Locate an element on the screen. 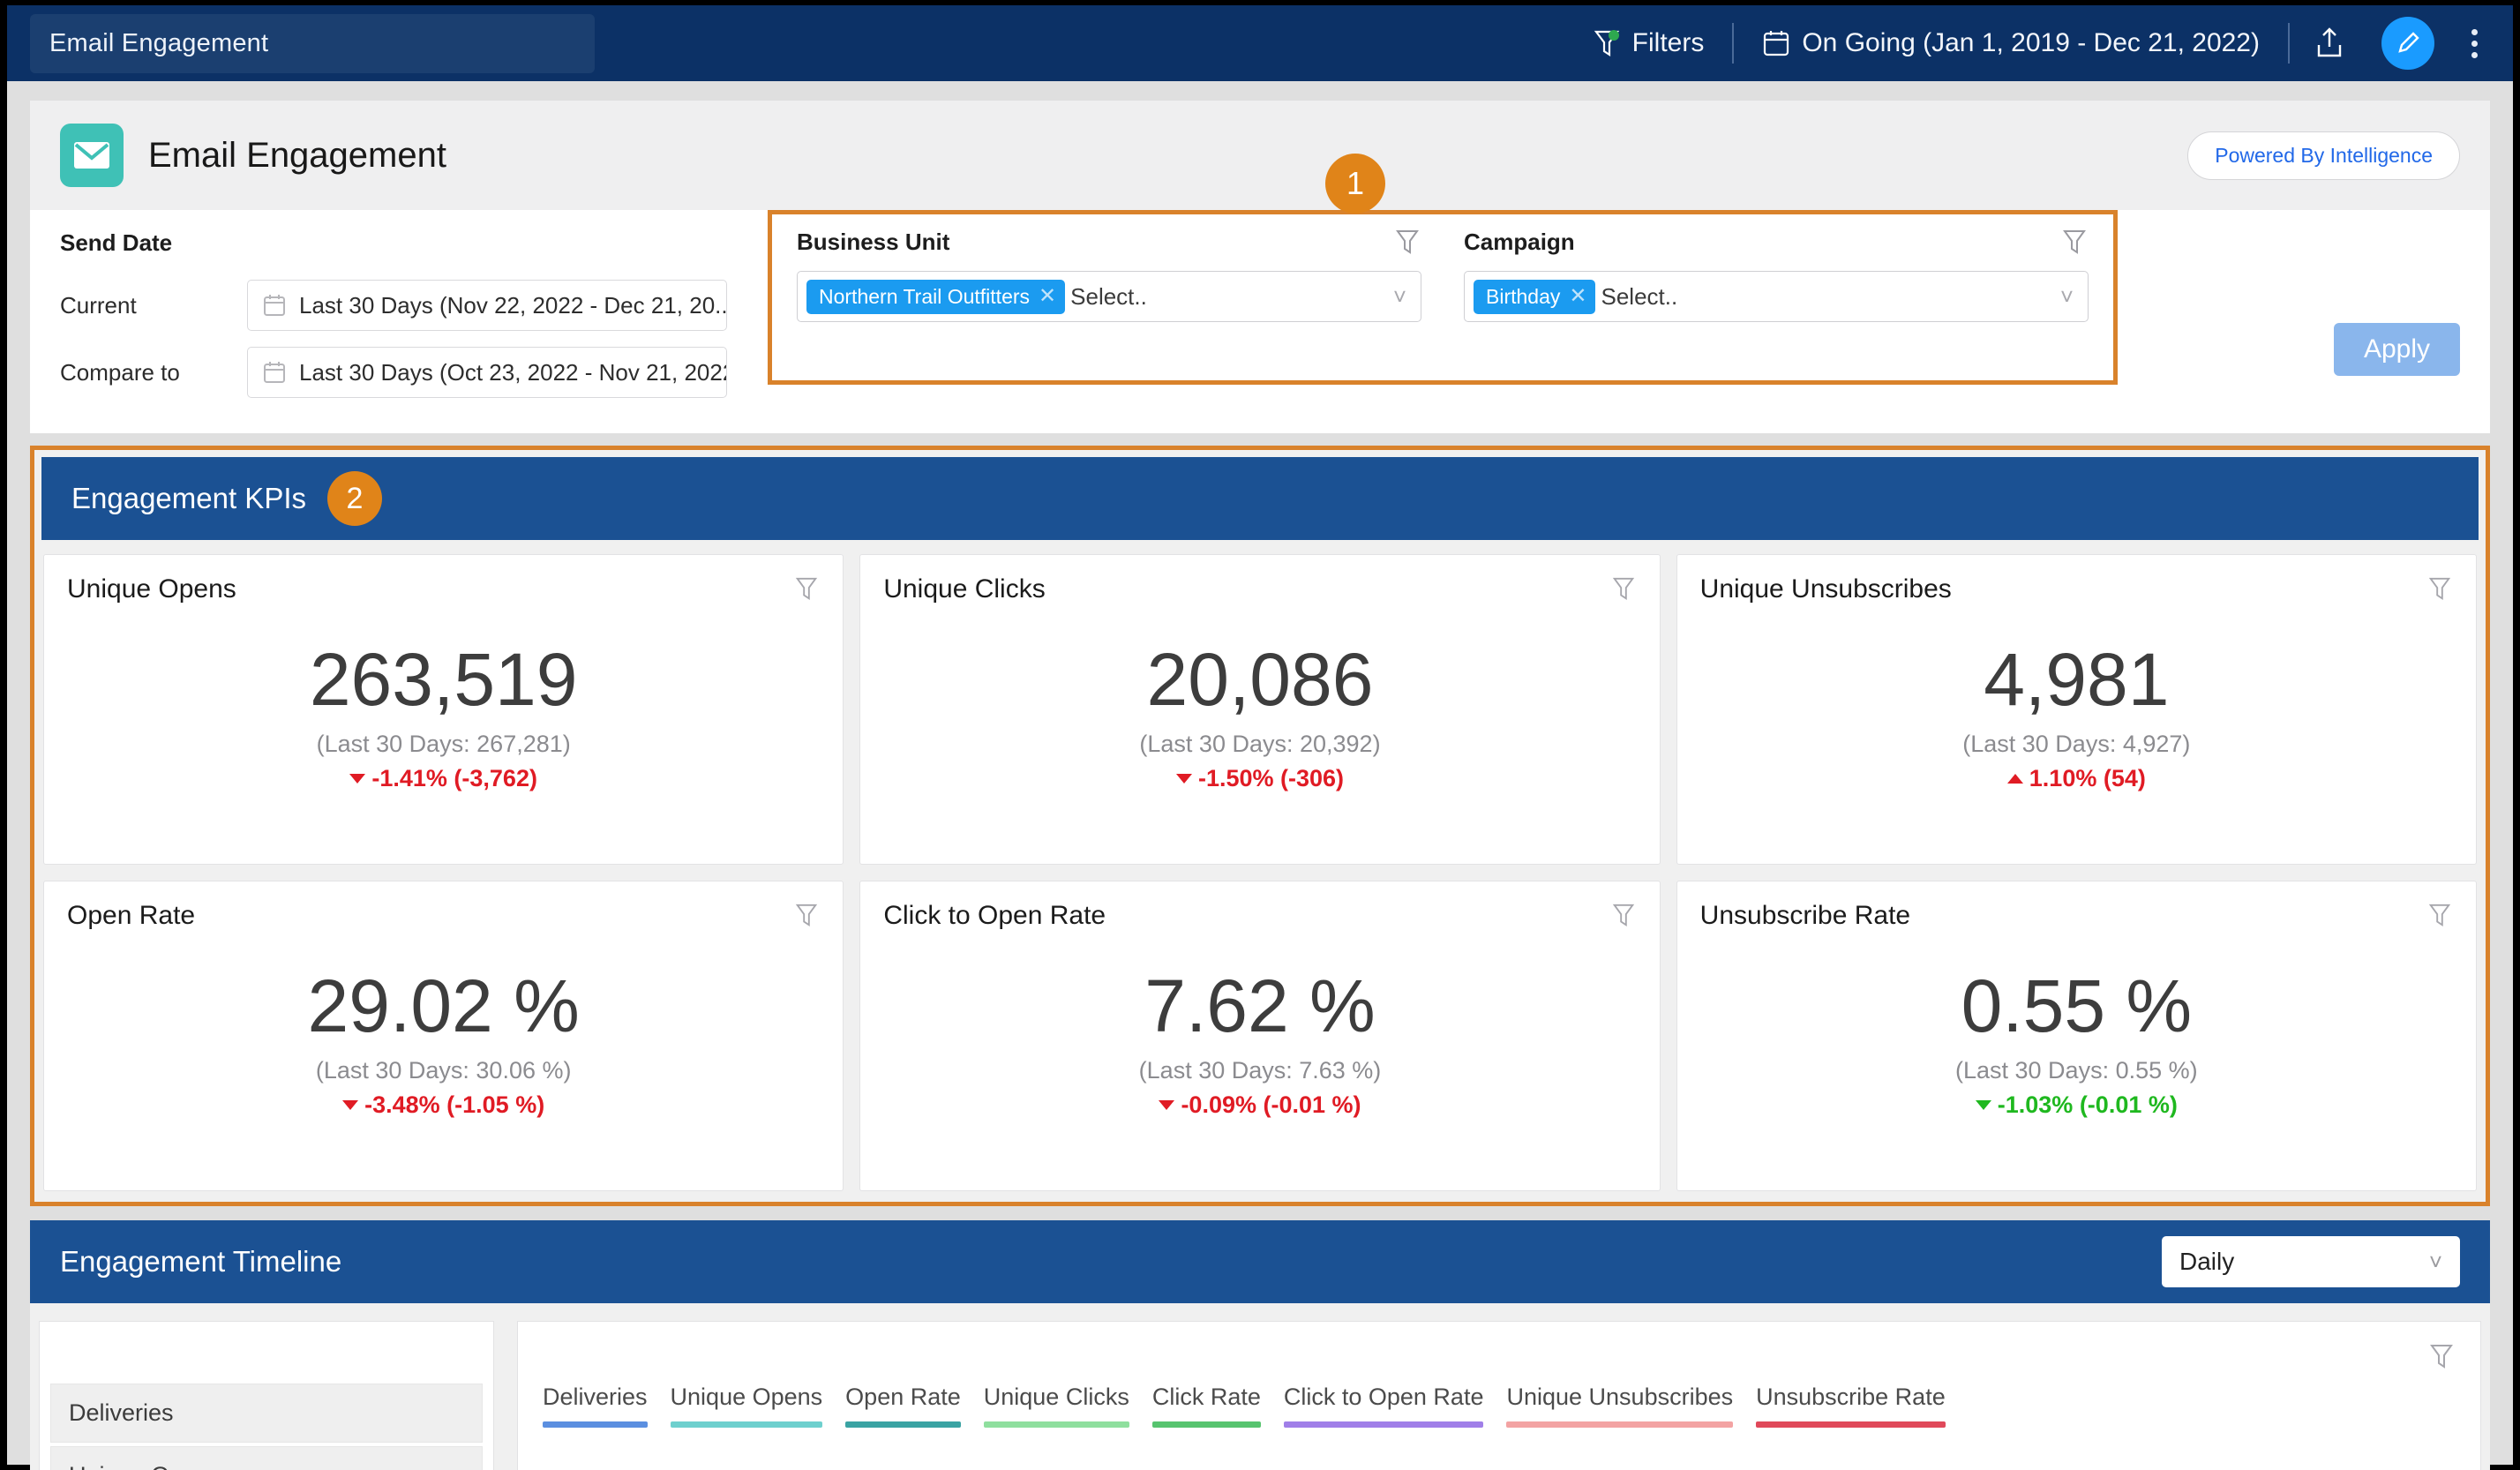  campaign-select: Birthday ✕ Select.. ˅ is located at coordinates (1776, 296).